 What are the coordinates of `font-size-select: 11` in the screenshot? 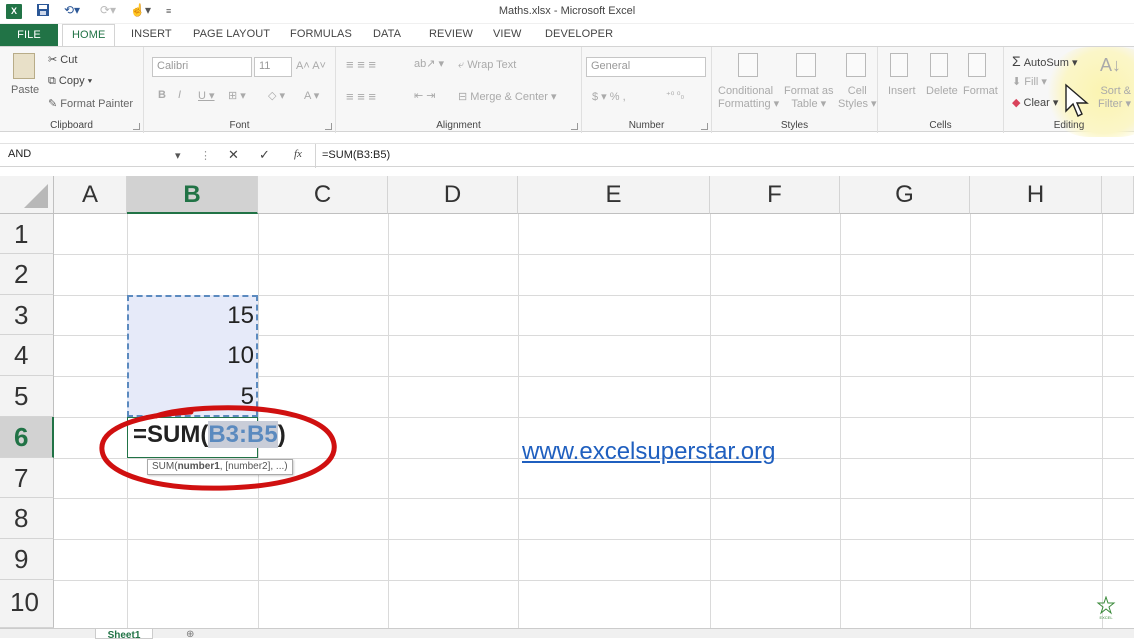 It's located at (273, 67).